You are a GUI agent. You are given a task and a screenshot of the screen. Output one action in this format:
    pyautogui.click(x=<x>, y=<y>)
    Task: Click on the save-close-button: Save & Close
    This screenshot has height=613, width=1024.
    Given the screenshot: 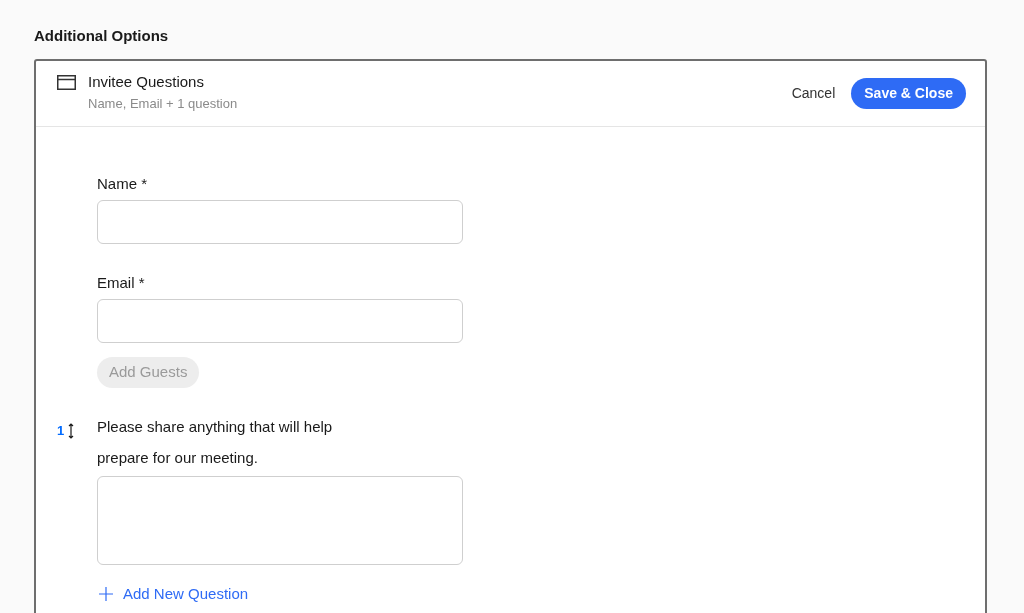 What is the action you would take?
    pyautogui.click(x=908, y=93)
    